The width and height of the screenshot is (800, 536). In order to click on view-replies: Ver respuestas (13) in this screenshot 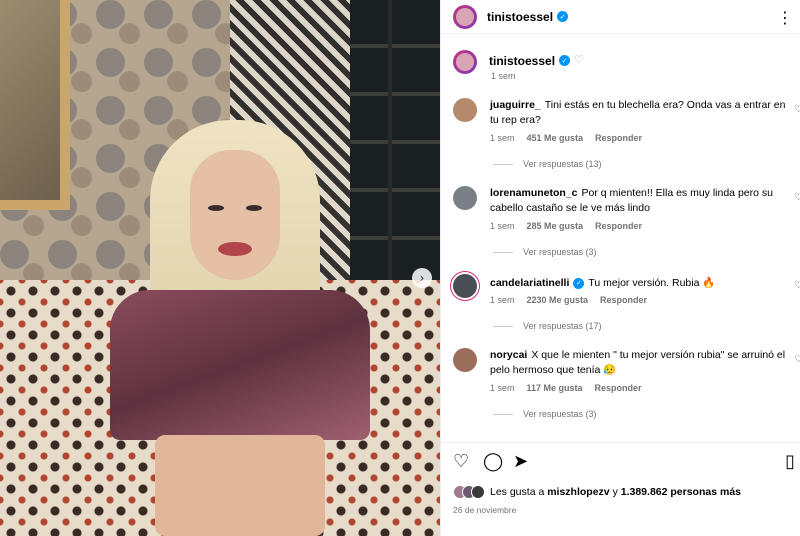, I will do `click(547, 164)`.